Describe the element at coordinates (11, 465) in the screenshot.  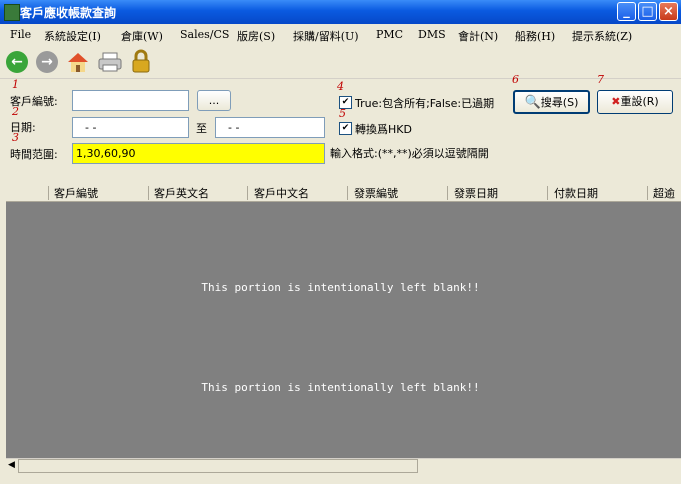
I see `scroll-left-arrow-icon: ◀` at that location.